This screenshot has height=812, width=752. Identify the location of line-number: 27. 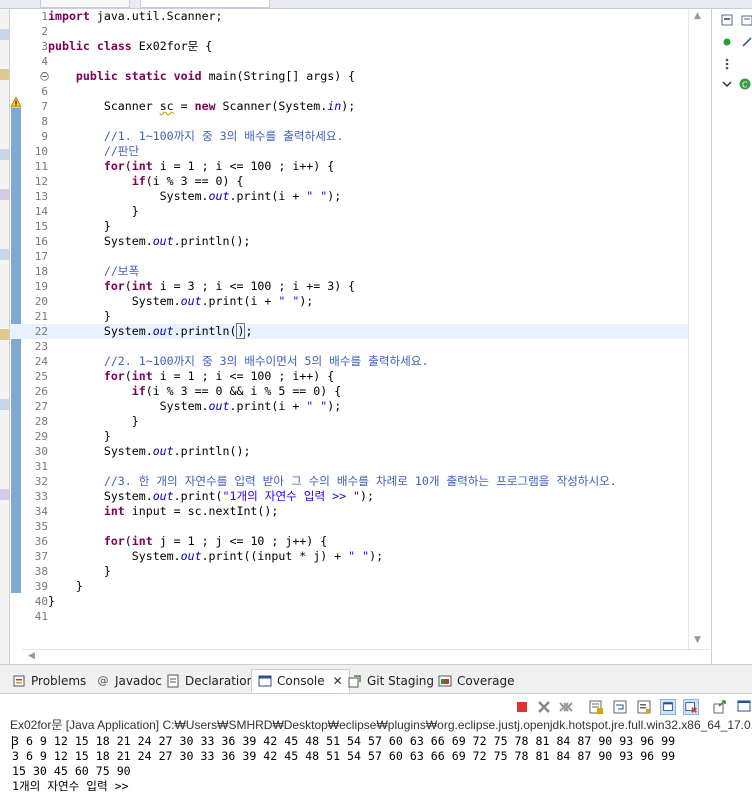
(41, 406).